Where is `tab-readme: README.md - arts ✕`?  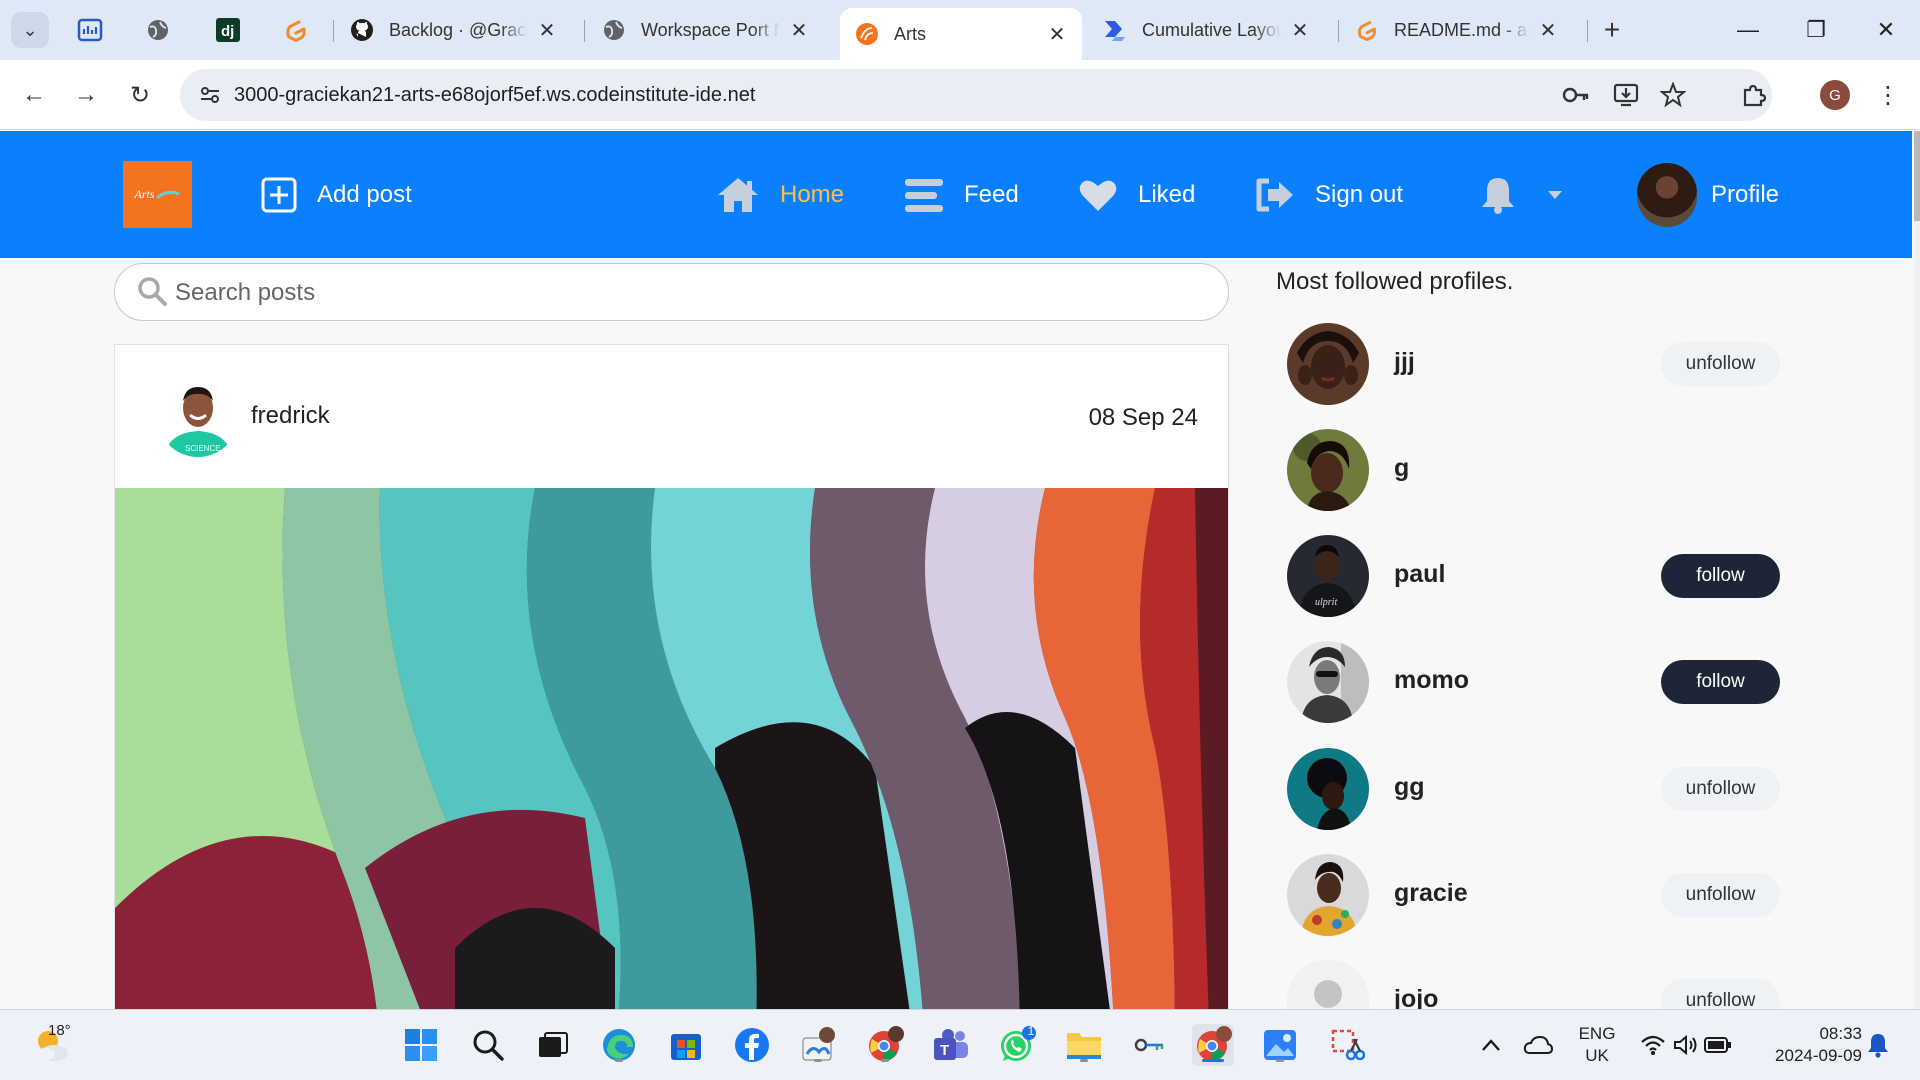 tab-readme: README.md - arts ✕ is located at coordinates (1456, 30).